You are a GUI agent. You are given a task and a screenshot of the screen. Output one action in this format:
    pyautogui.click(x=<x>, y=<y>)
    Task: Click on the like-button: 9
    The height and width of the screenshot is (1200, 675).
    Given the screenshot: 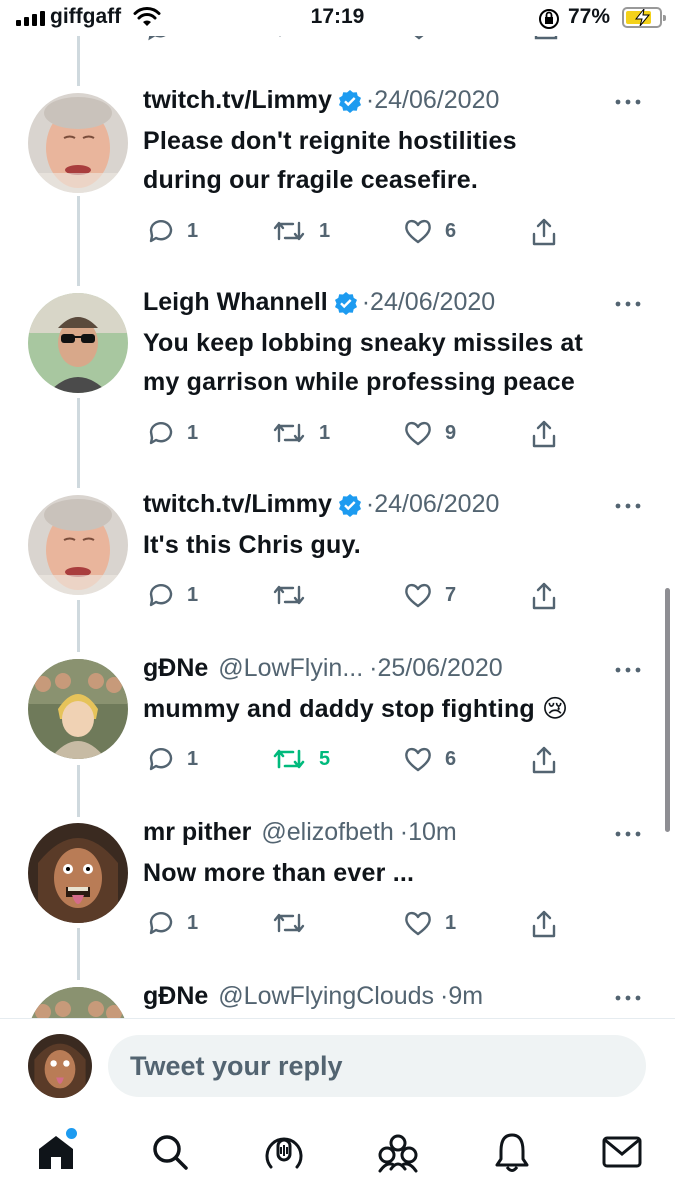 What is the action you would take?
    pyautogui.click(x=429, y=433)
    